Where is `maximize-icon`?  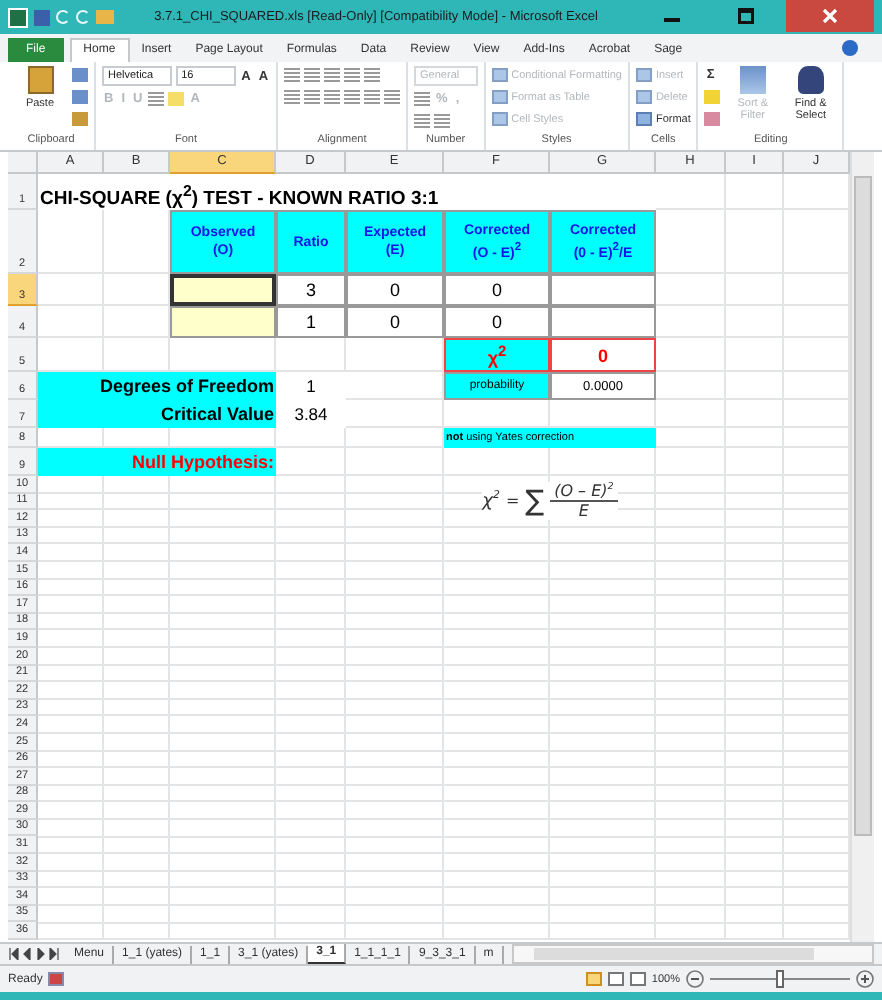 maximize-icon is located at coordinates (746, 16).